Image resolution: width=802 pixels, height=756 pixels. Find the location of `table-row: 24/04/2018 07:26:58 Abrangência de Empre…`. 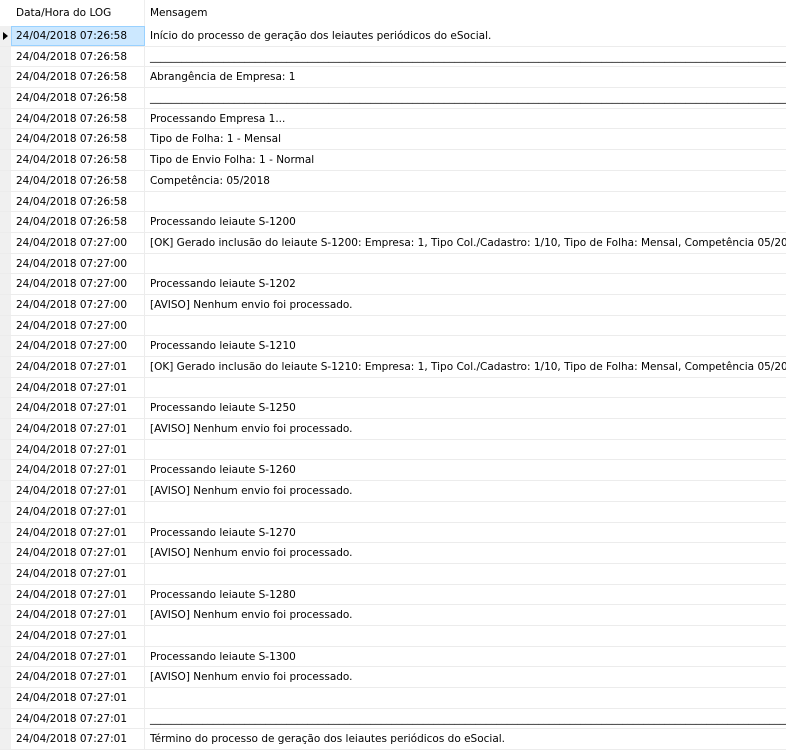

table-row: 24/04/2018 07:26:58 Abrangência de Empre… is located at coordinates (393, 78).